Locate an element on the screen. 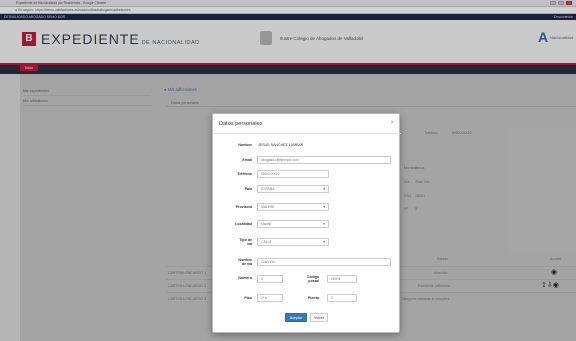 This screenshot has width=576, height=341. codigo-postal-label-line2: postal is located at coordinates (313, 281).